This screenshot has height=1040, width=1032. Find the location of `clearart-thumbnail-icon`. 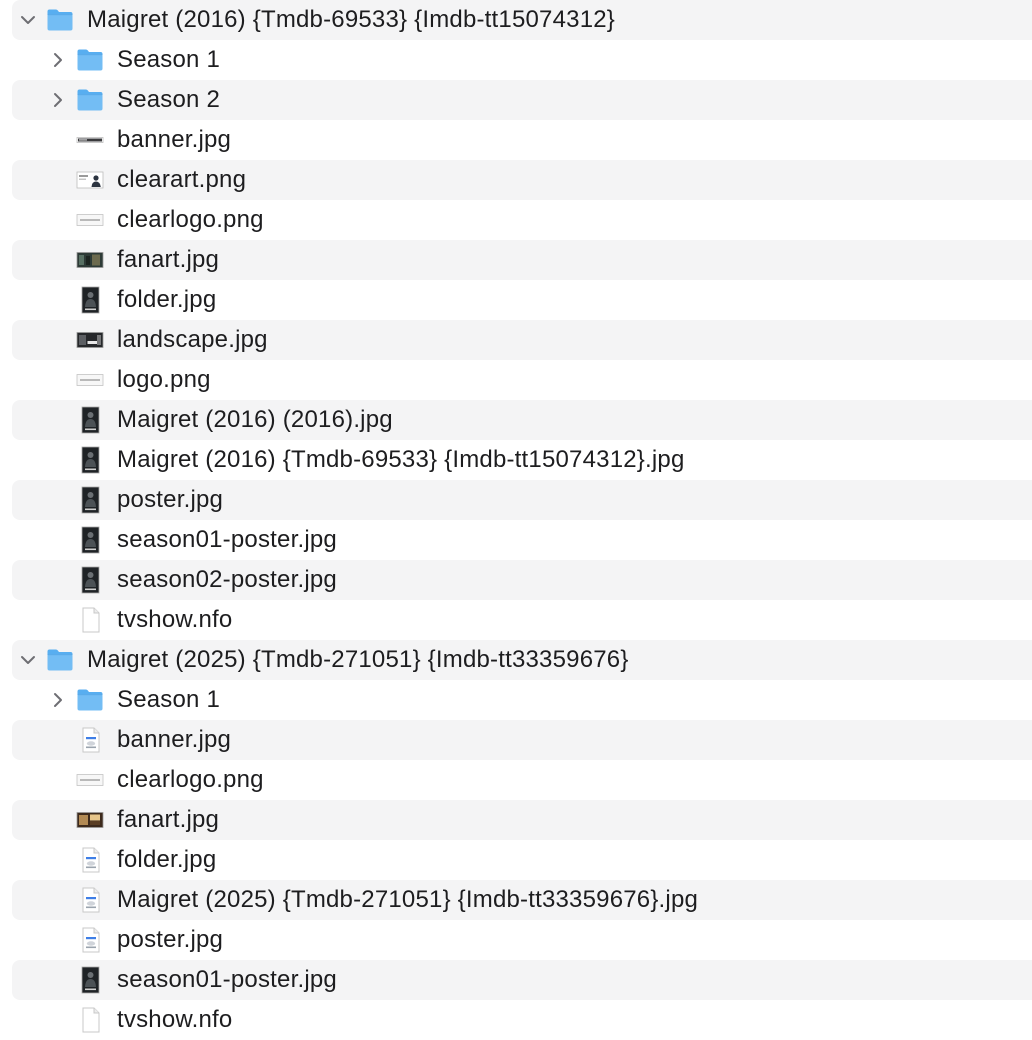

clearart-thumbnail-icon is located at coordinates (90, 180).